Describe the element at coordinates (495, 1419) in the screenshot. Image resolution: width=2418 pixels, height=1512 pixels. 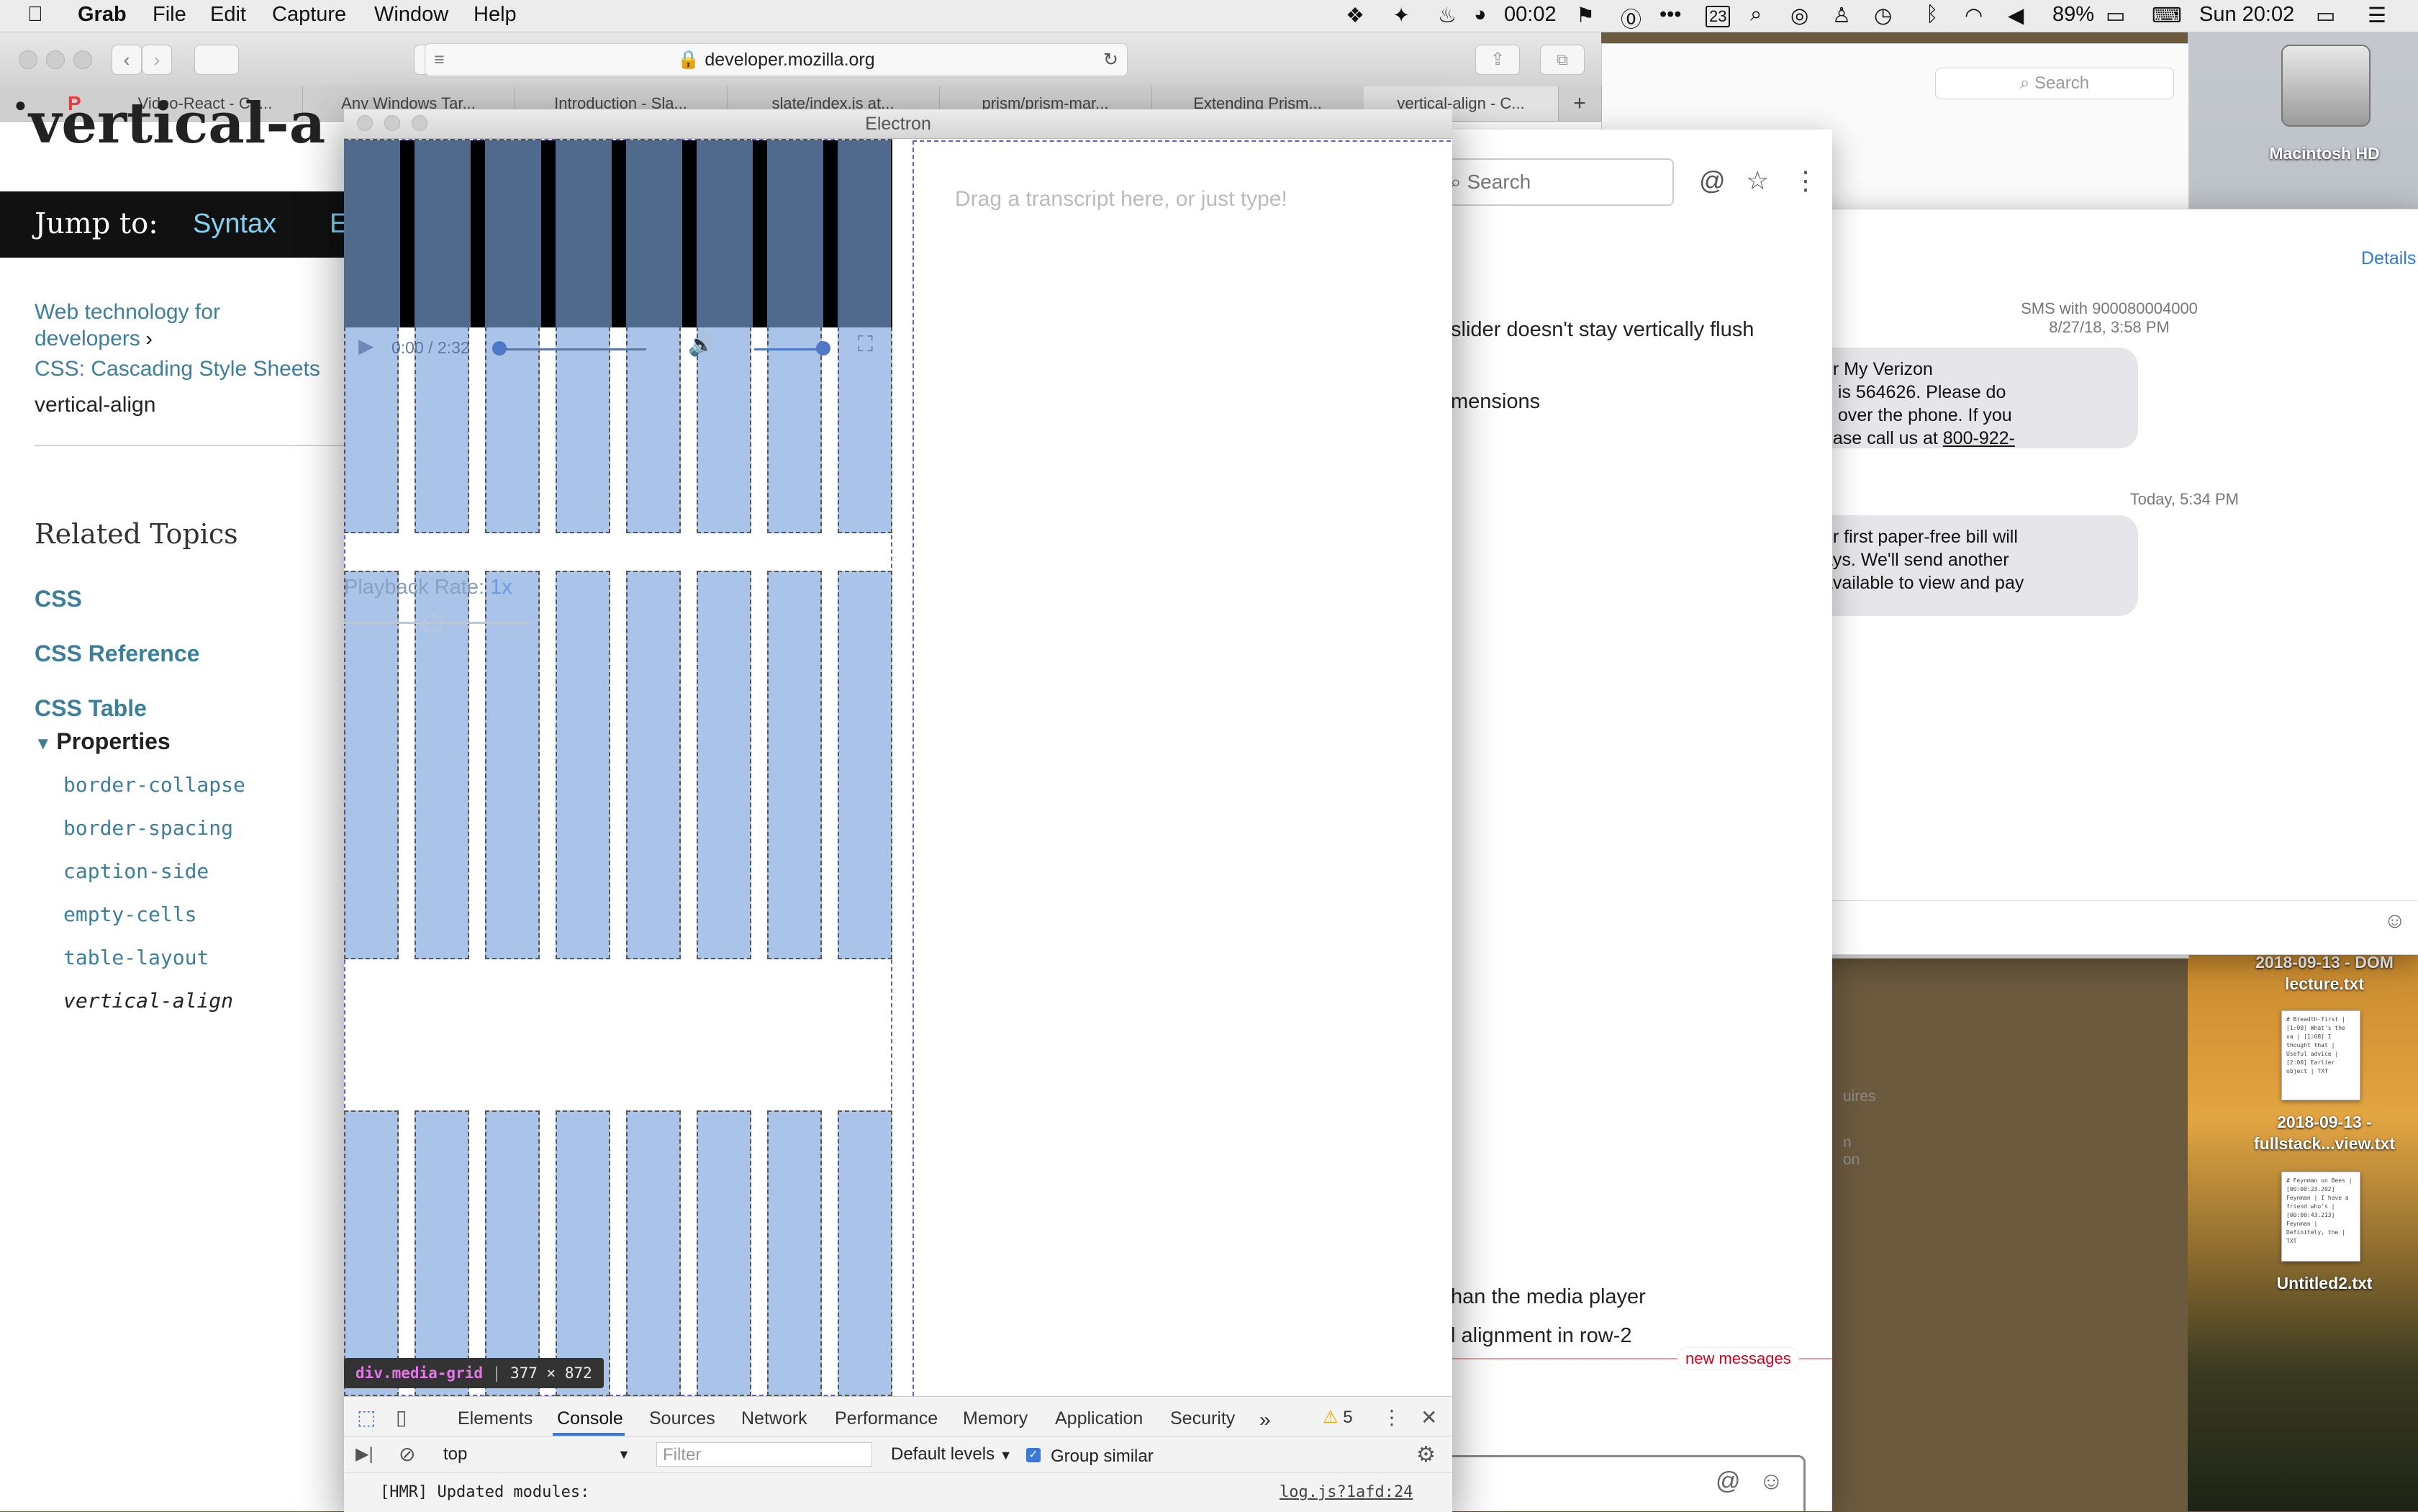
I see `devtools-tab-elements: Elements` at that location.